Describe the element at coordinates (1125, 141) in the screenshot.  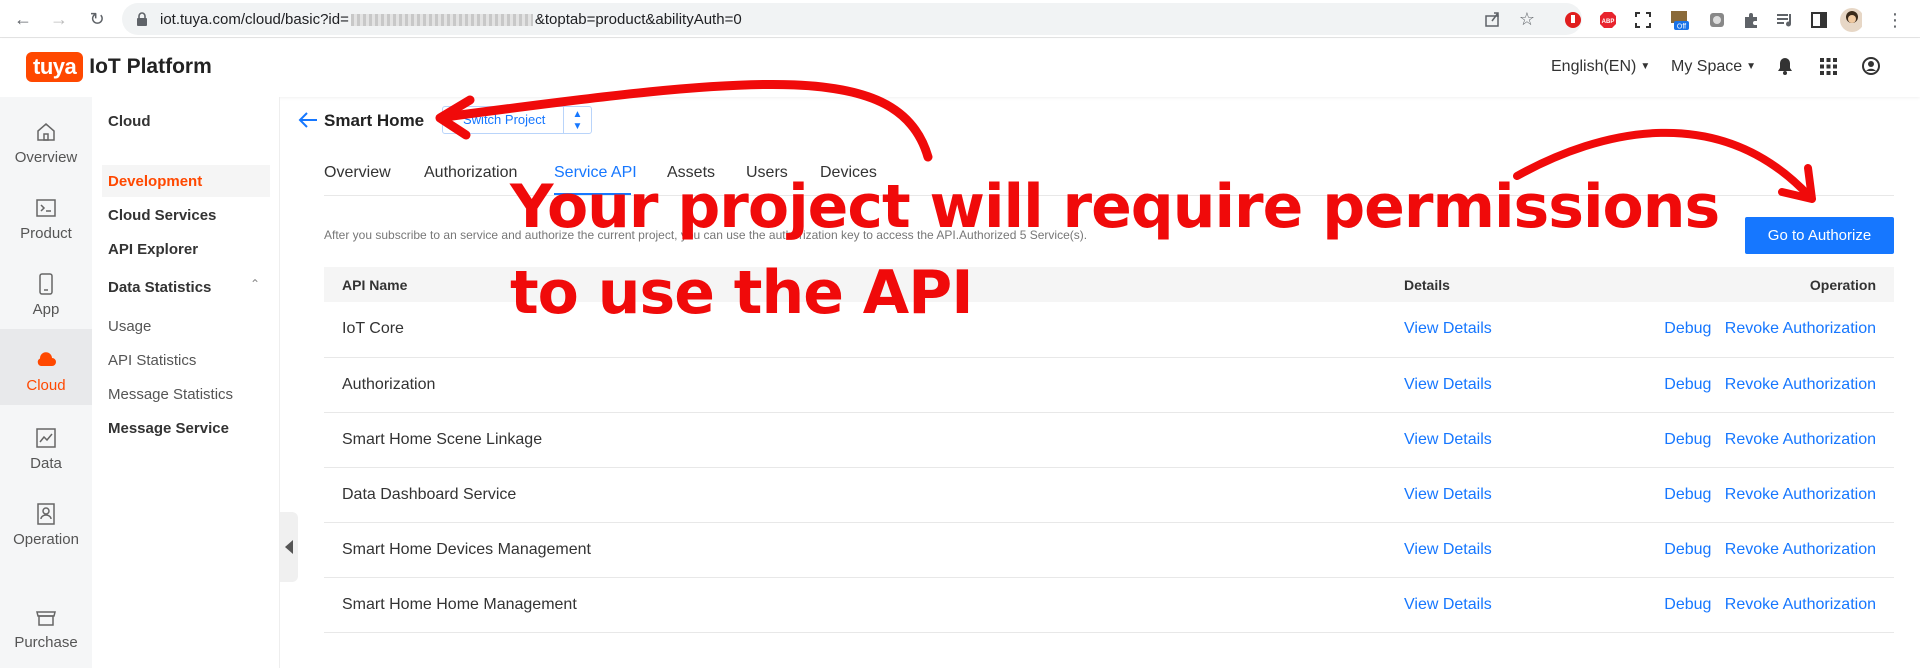
I see `annotation-arrows` at that location.